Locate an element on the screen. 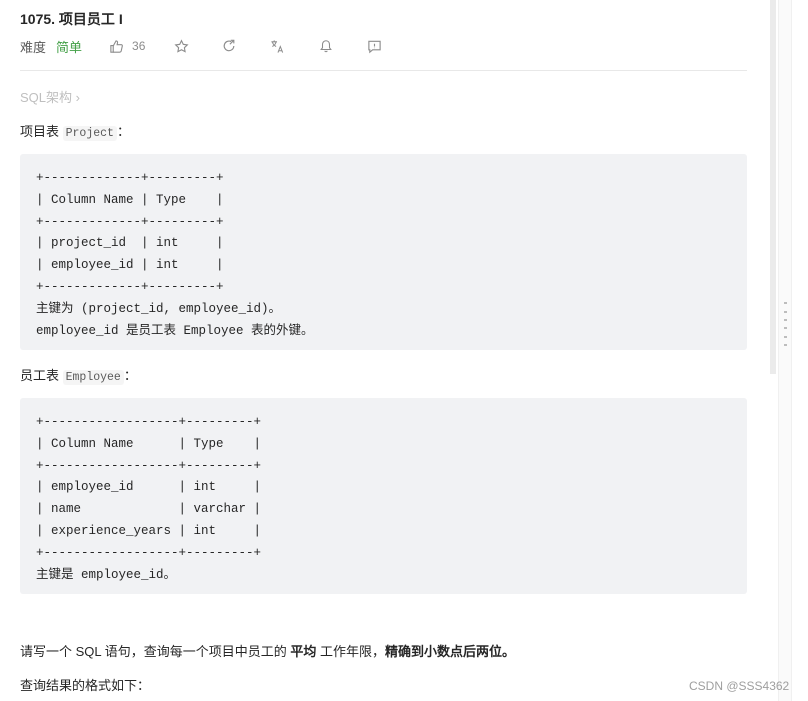 Image resolution: width=808 pixels, height=701 pixels. employee-intro-suffix: ： is located at coordinates (130, 375).